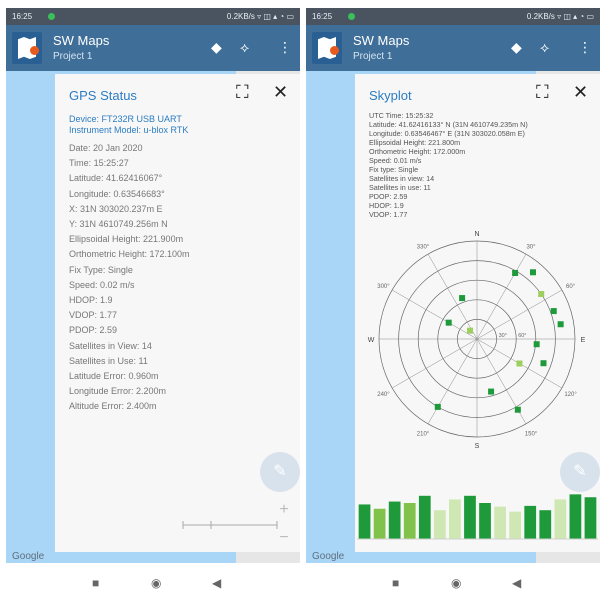 The width and height of the screenshot is (600, 601). I want to click on gps-info-line: Longitude: 0.63546683°, so click(117, 193).